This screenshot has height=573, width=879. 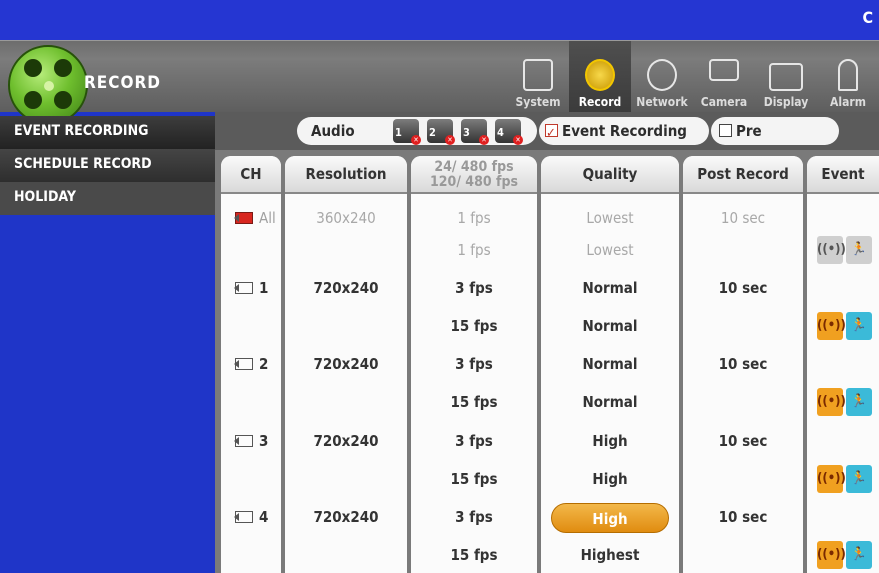 What do you see at coordinates (848, 102) in the screenshot?
I see `nav-label: Alarm` at bounding box center [848, 102].